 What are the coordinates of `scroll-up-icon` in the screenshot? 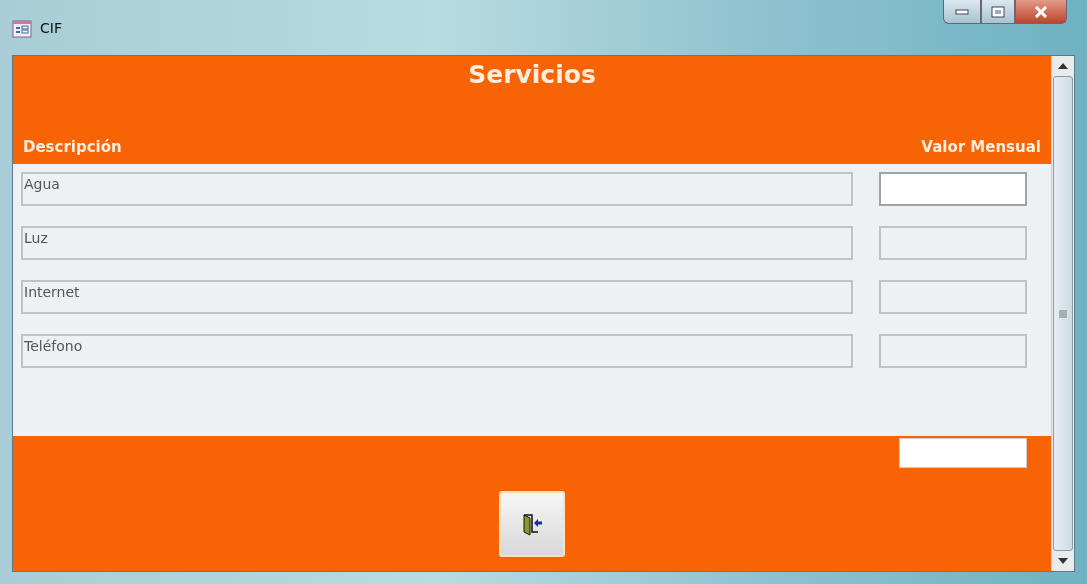 It's located at (1063, 66).